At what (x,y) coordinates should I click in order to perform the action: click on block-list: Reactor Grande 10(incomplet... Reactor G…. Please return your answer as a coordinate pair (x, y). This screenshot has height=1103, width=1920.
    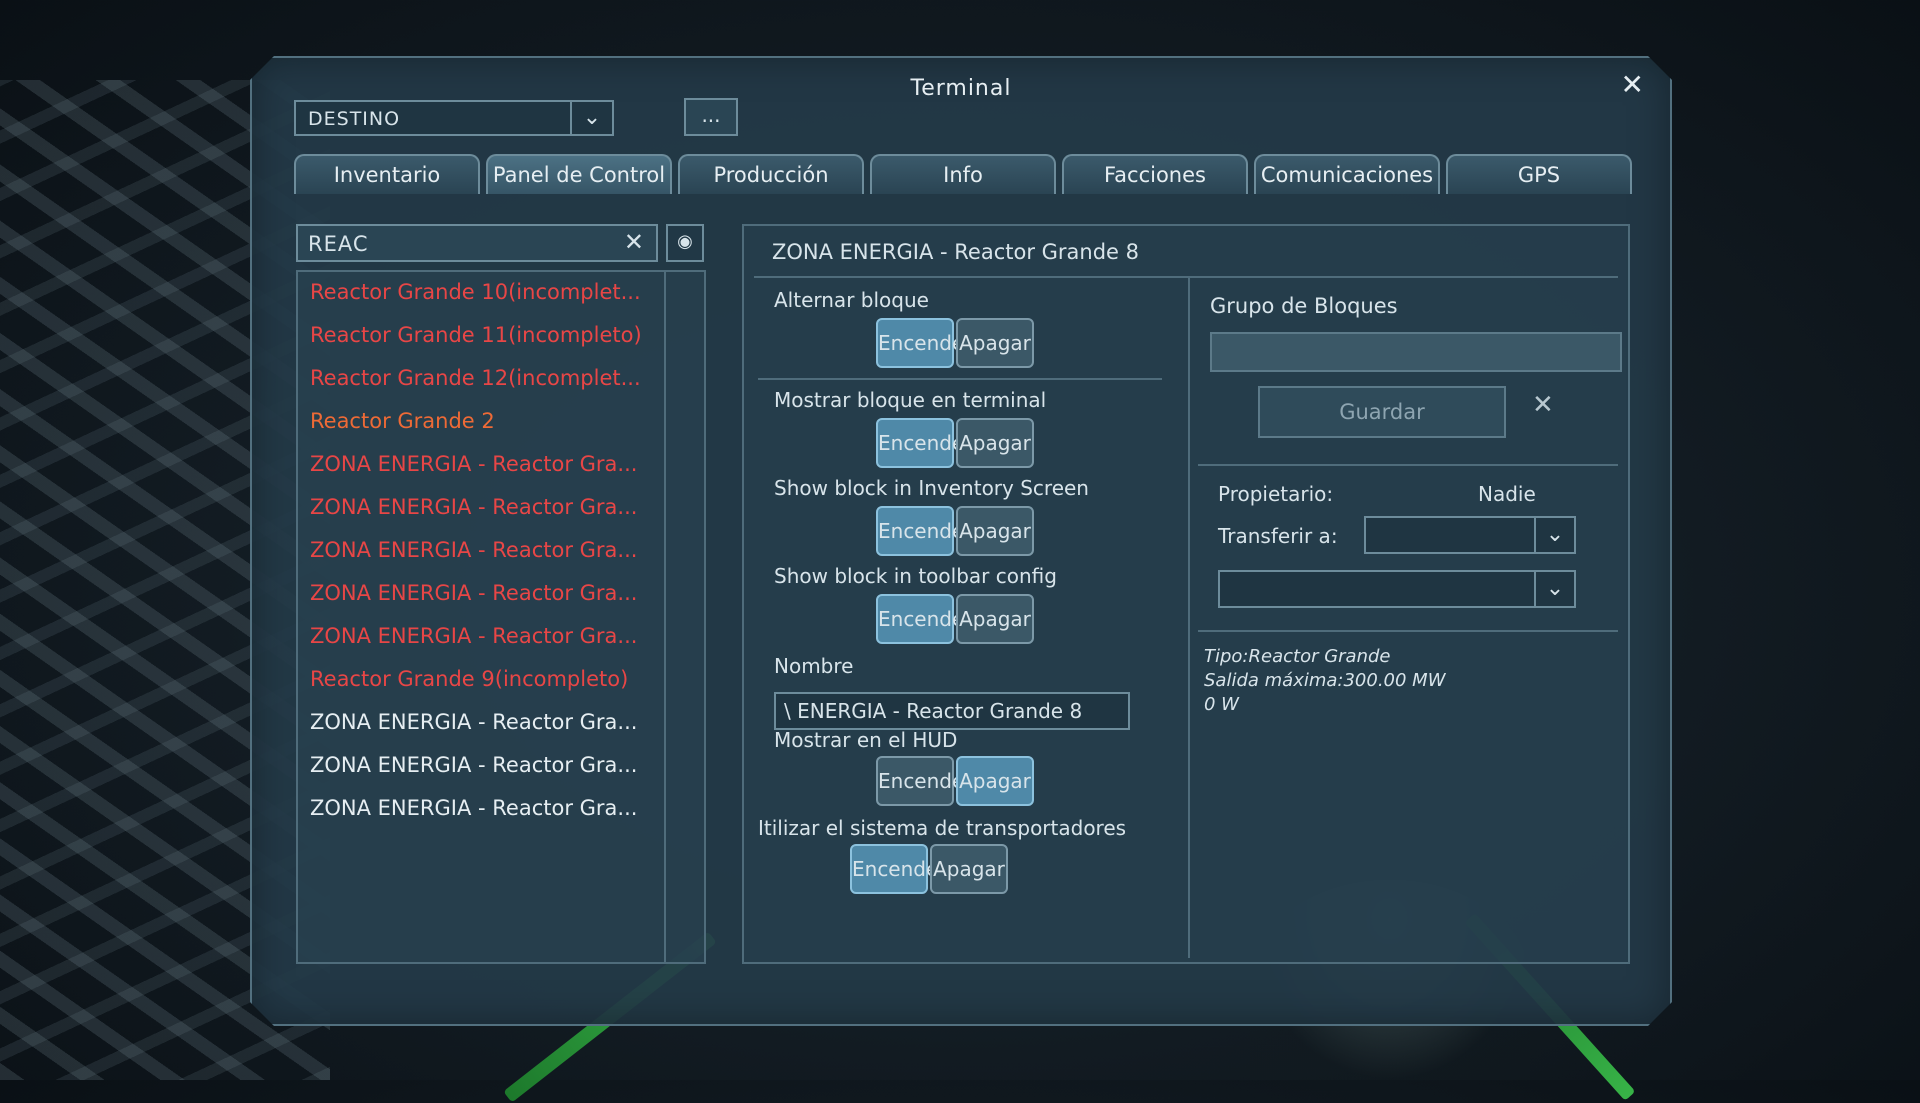
    Looking at the image, I should click on (501, 617).